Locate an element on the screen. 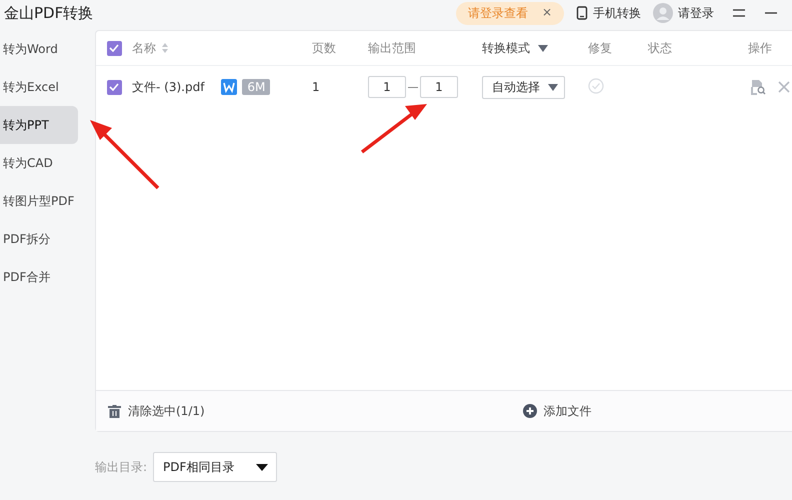 This screenshot has height=500, width=792. sidebar-item: PDF拆分 is located at coordinates (39, 239).